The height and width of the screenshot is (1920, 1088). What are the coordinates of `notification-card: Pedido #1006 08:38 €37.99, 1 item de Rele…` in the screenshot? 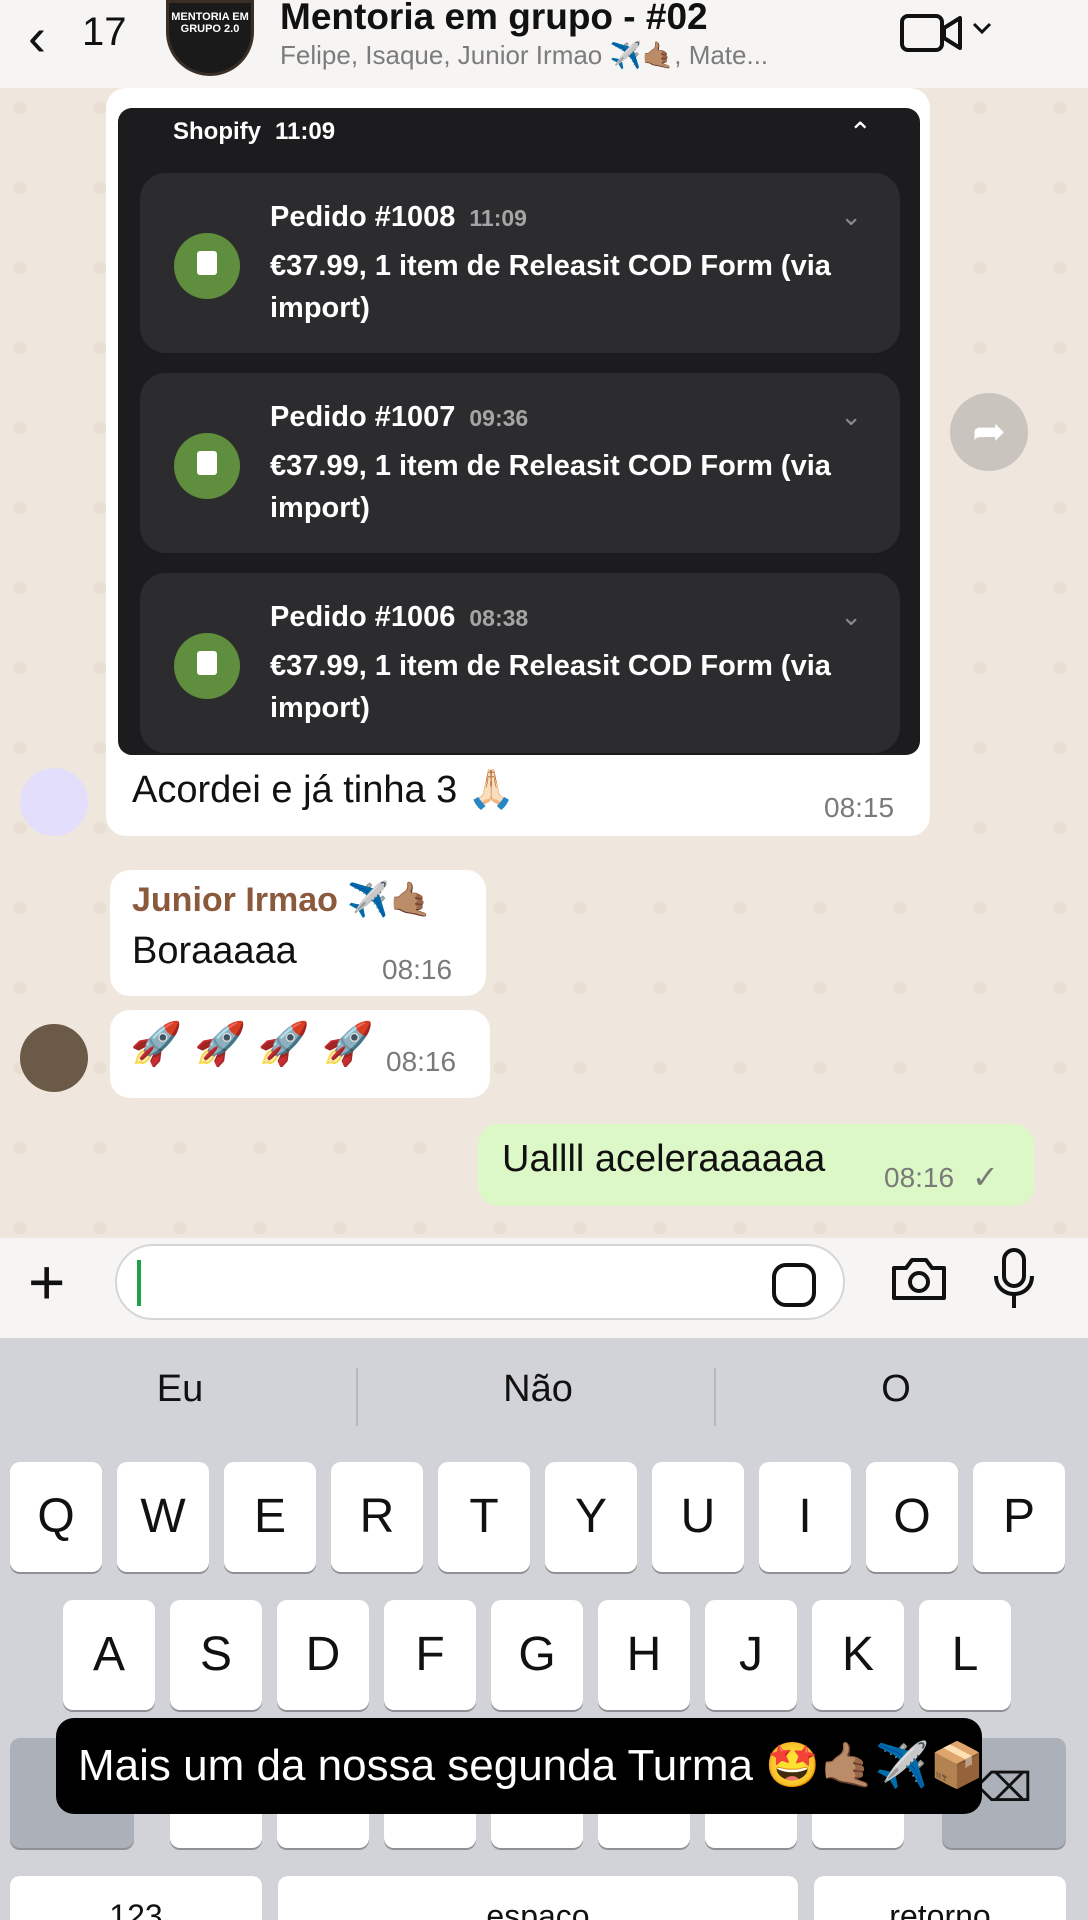 It's located at (520, 663).